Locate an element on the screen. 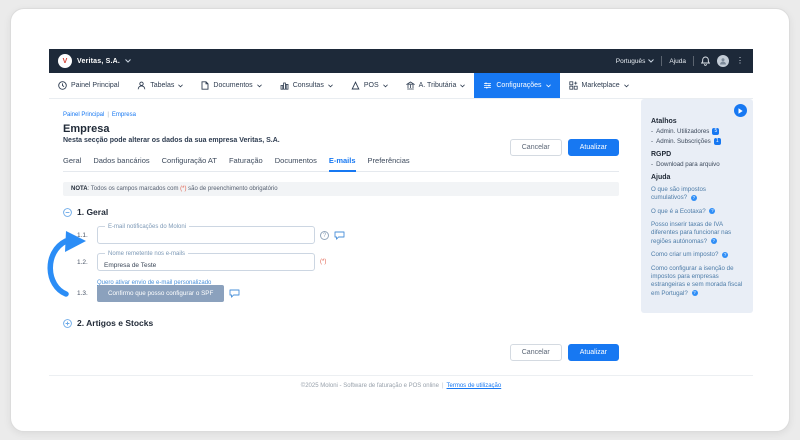 The height and width of the screenshot is (440, 800). sender-name-field: Nome remetente nos e-mails is located at coordinates (206, 261).